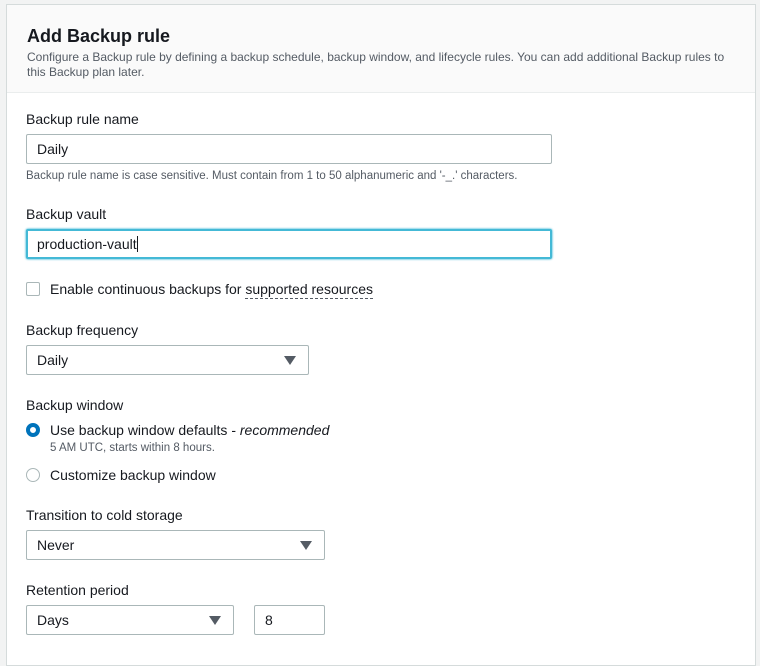 This screenshot has width=760, height=666. I want to click on frequency-select-value: Daily, so click(53, 360).